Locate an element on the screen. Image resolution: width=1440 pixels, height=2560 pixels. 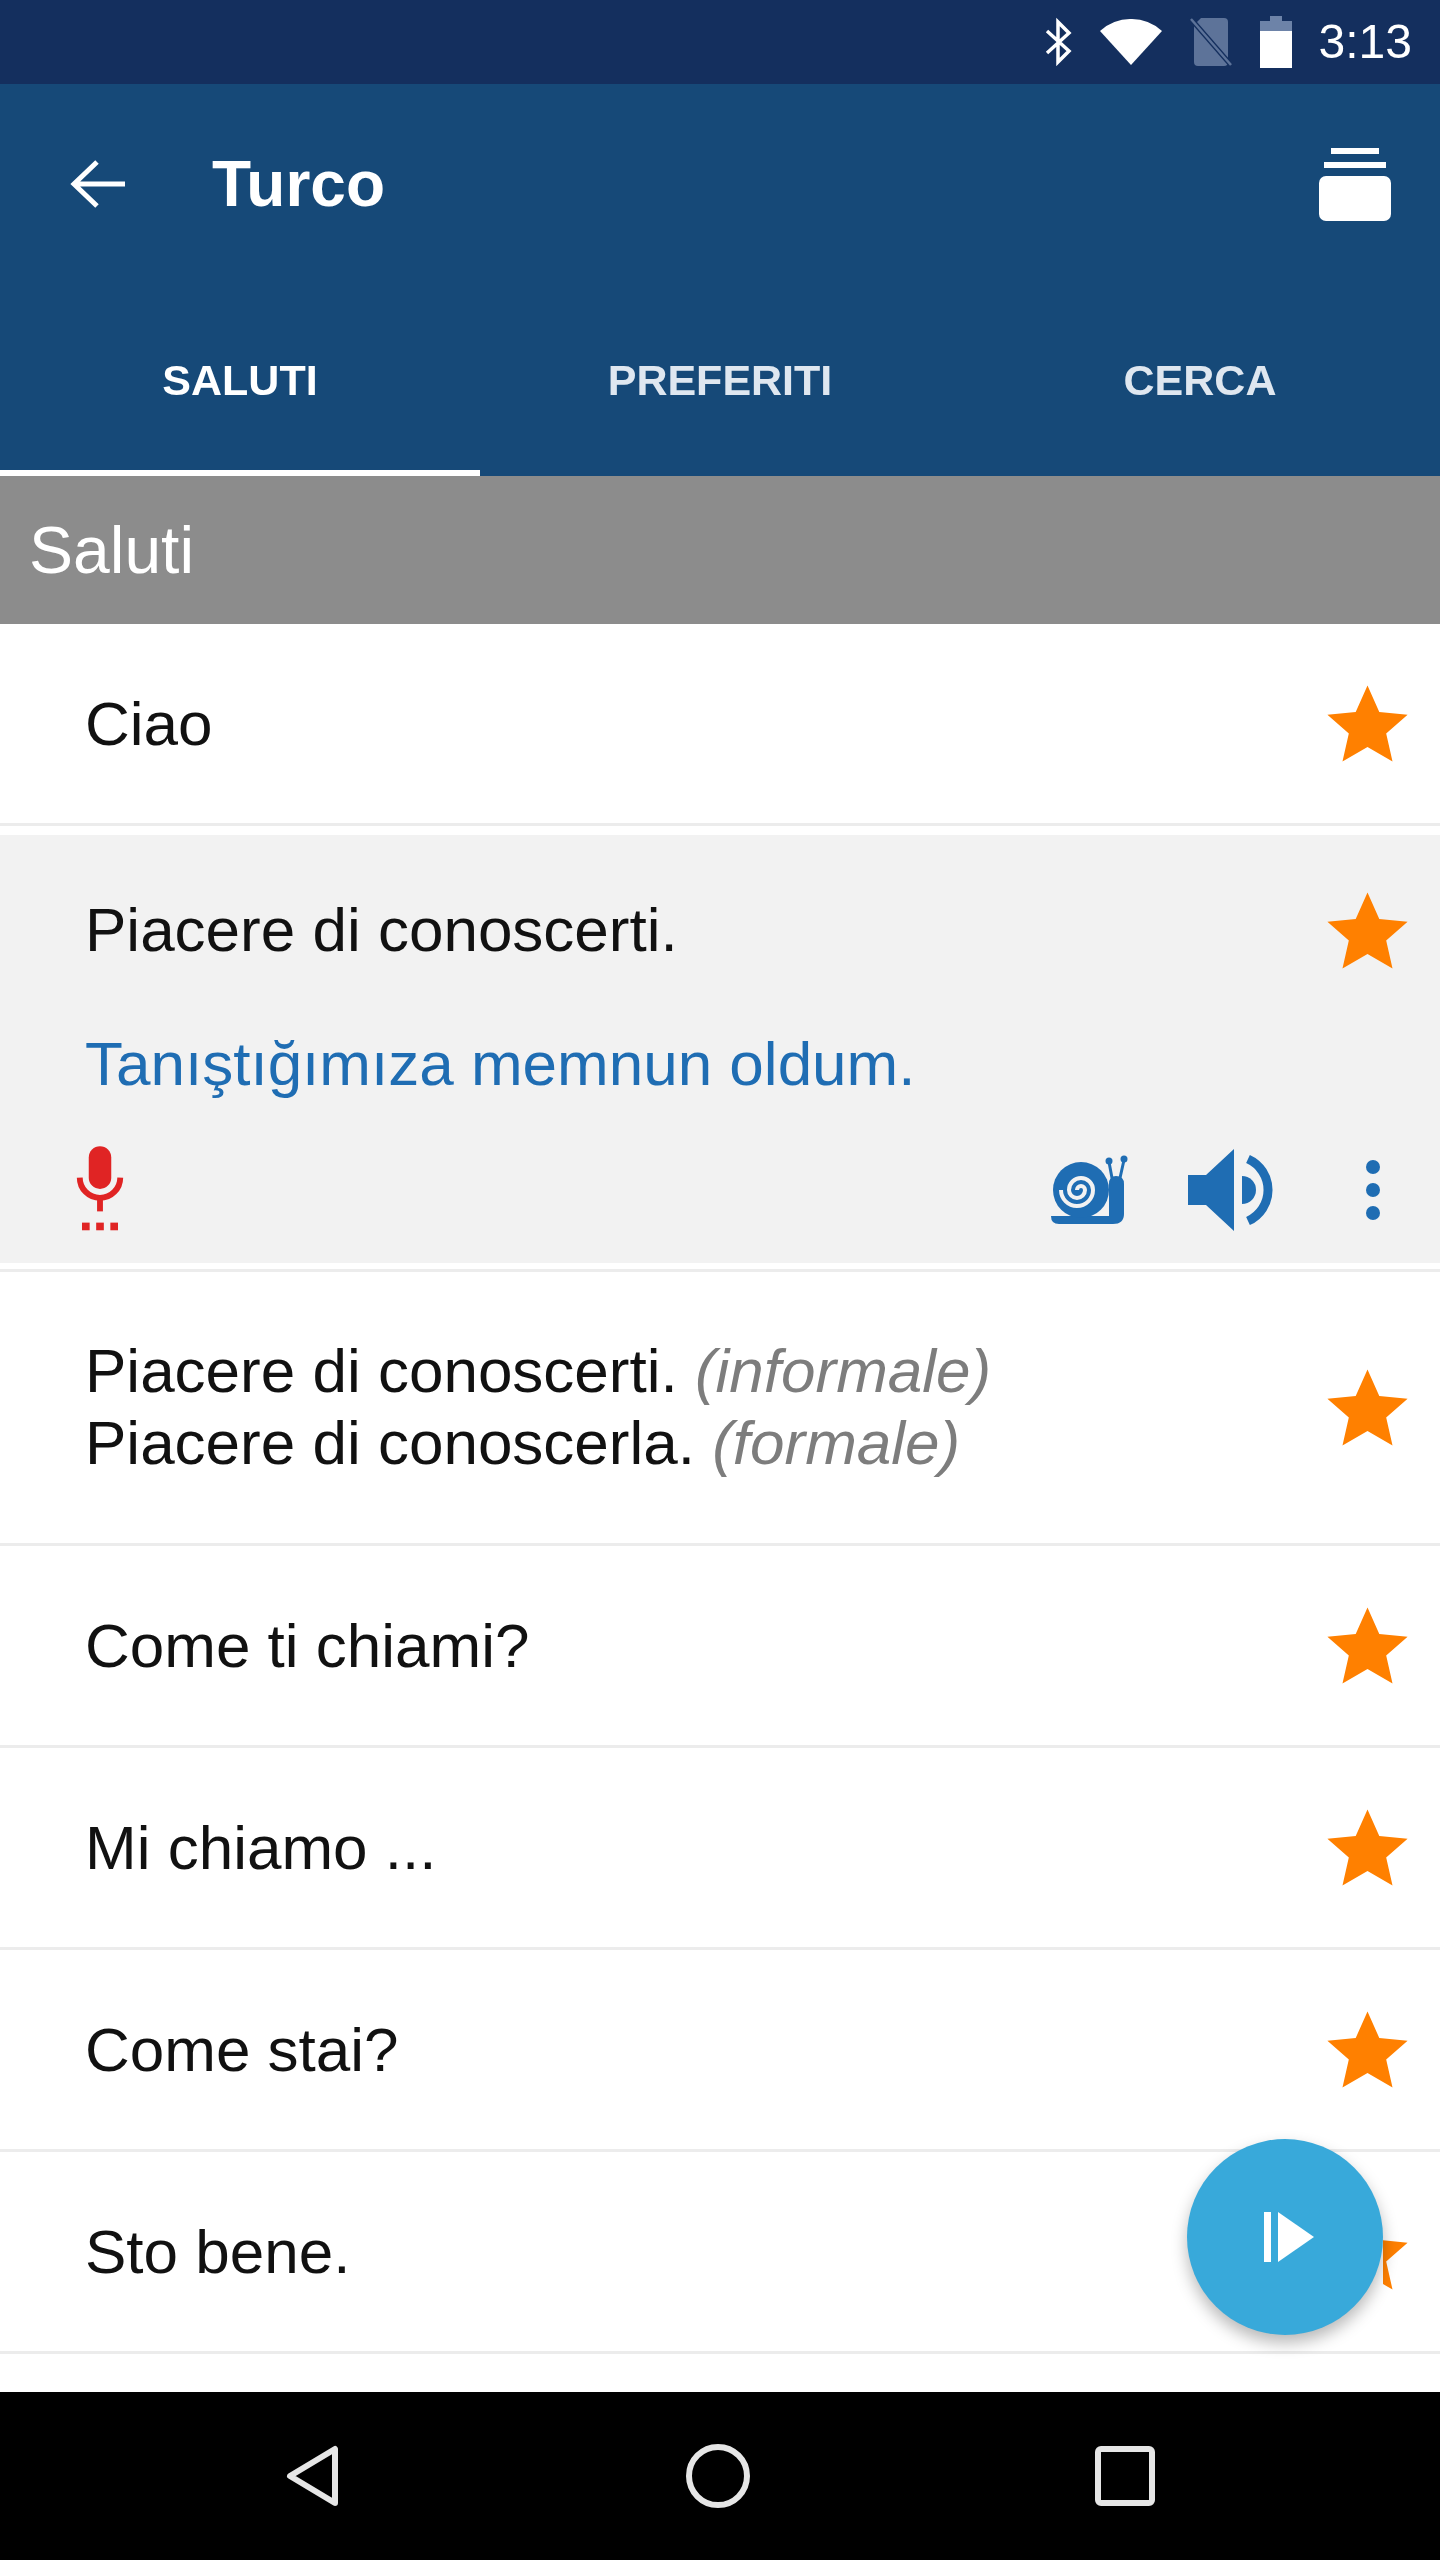
phrase-text: Ciao is located at coordinates (149, 723).